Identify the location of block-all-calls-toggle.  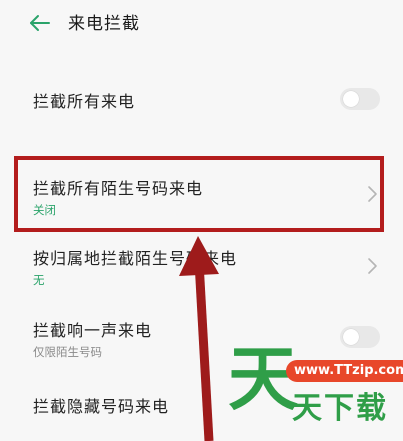
(360, 99).